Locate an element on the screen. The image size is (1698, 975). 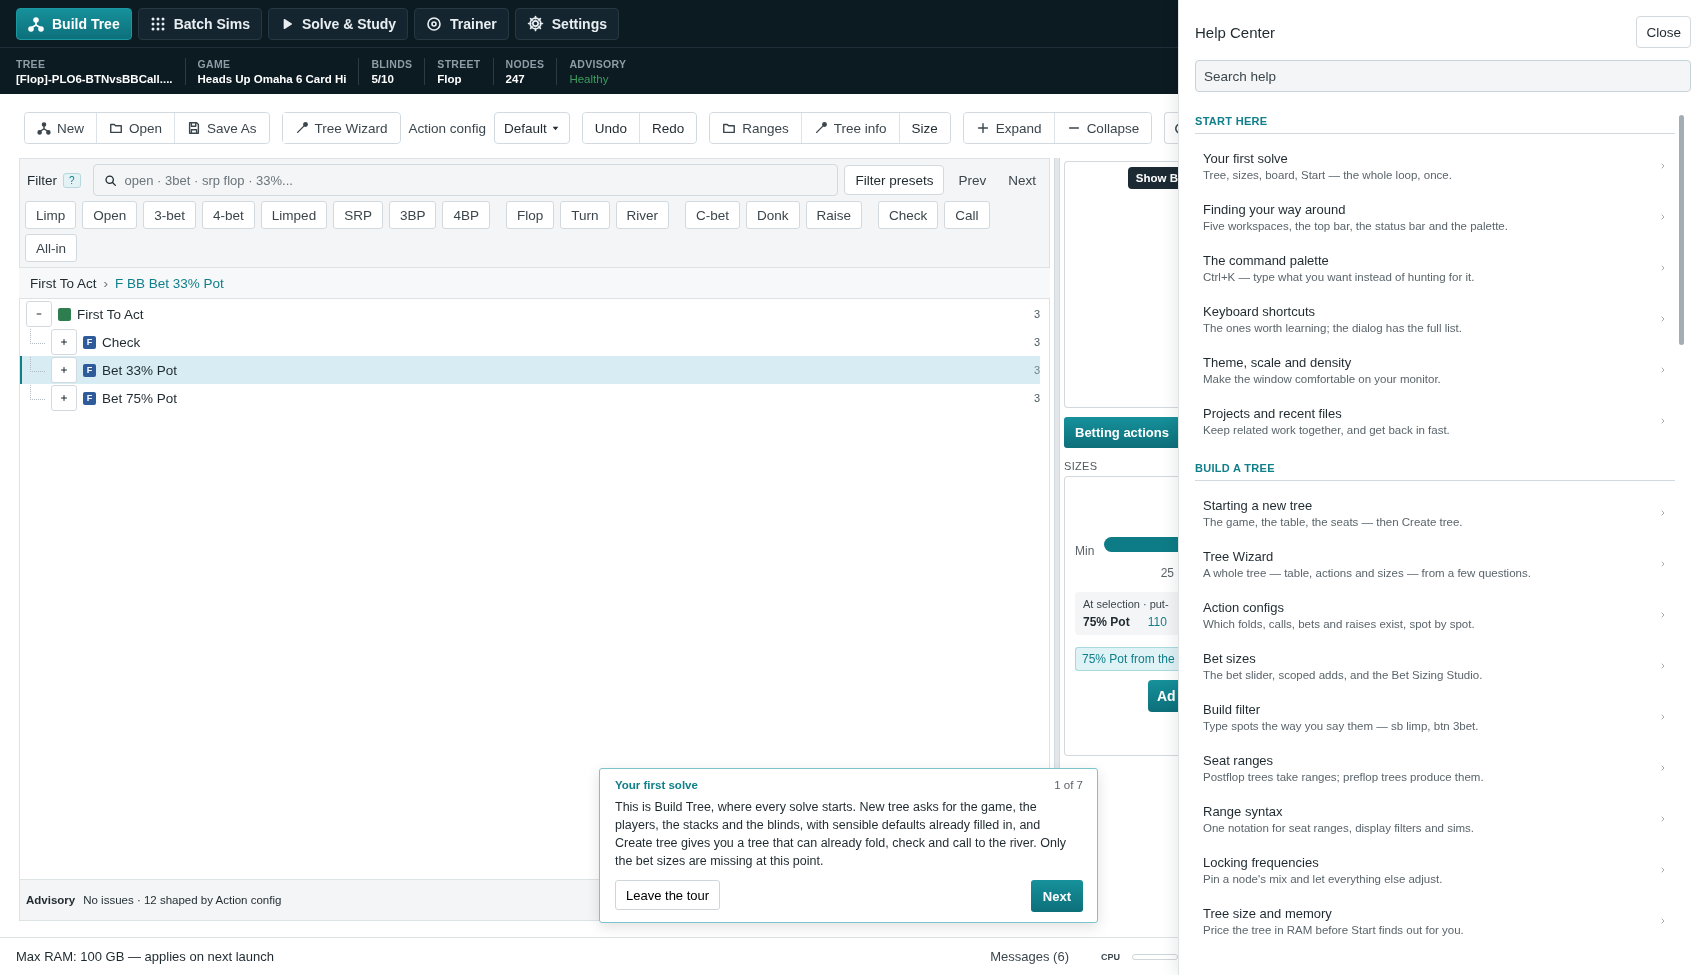
toolbar-button: Collapse is located at coordinates (1102, 128).